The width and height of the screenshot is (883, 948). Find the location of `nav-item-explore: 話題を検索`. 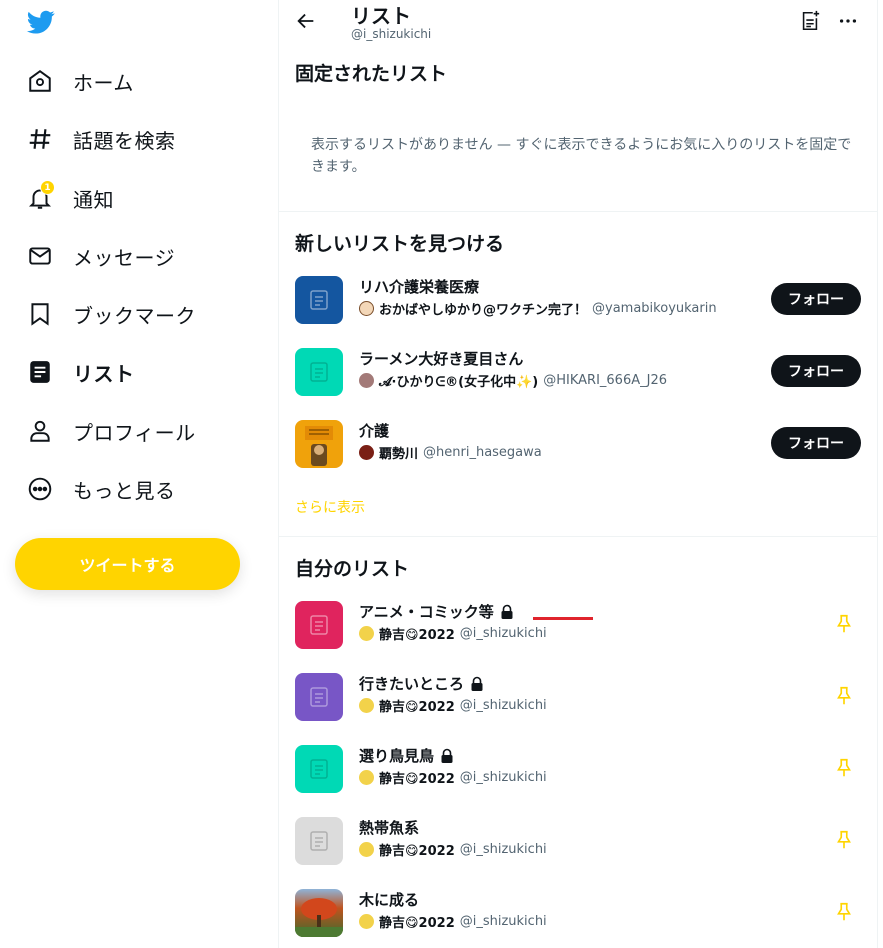

nav-item-explore: 話題を検索 is located at coordinates (101, 139).